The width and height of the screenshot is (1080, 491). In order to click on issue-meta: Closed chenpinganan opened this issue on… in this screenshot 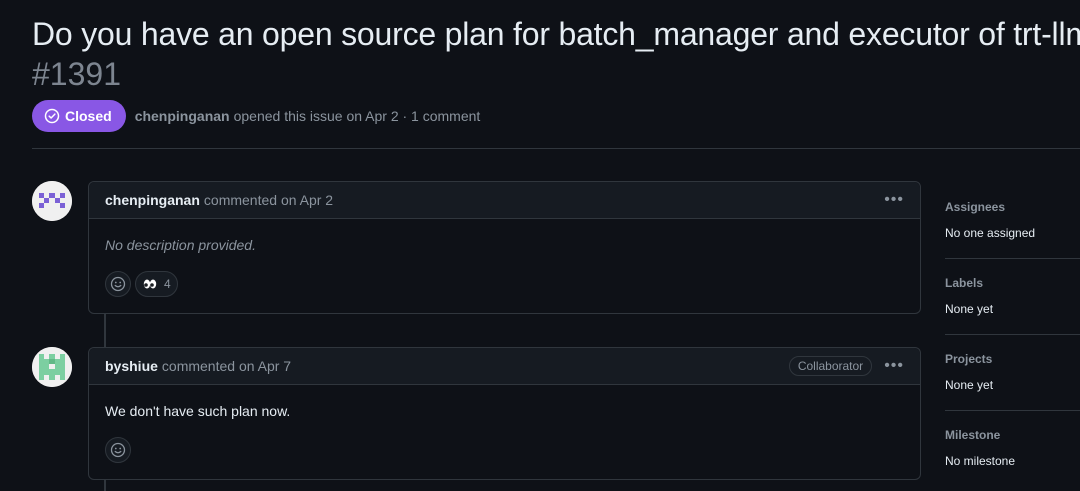, I will do `click(256, 116)`.